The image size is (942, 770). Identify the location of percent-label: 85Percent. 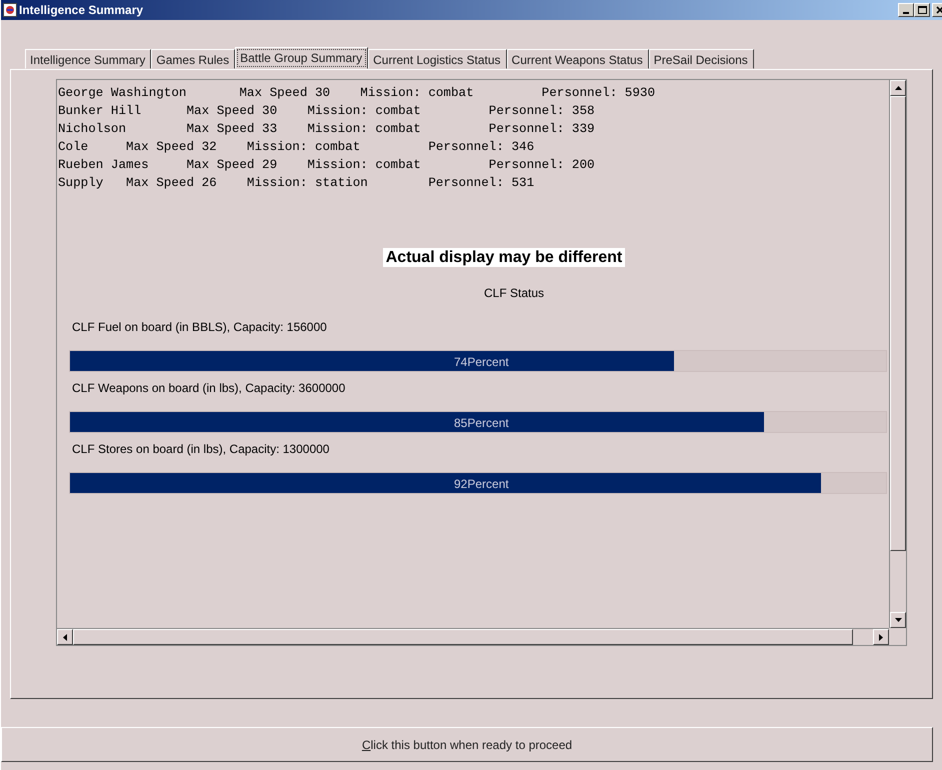
(481, 423).